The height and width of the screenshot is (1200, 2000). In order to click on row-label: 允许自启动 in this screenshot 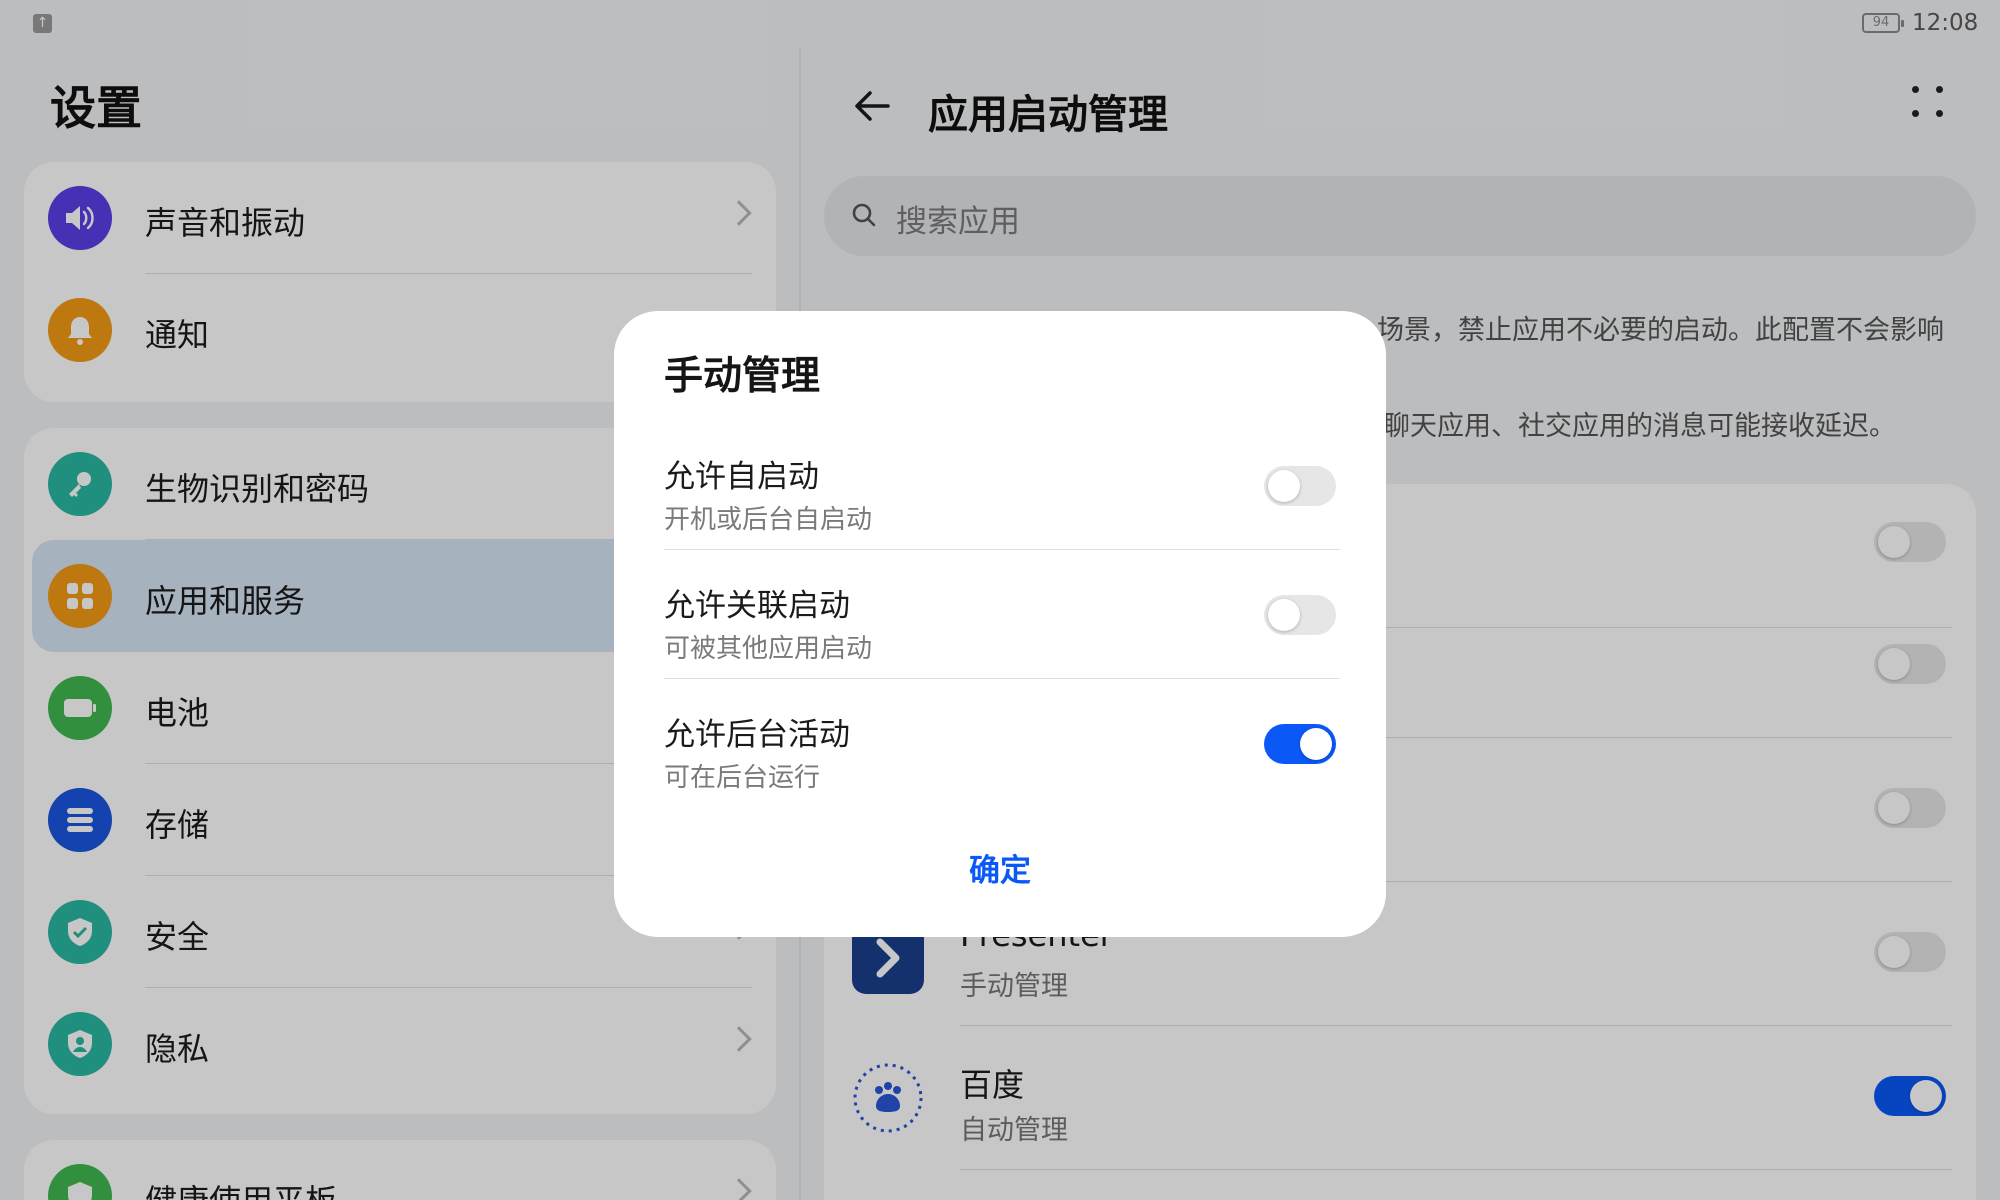, I will do `click(741, 477)`.